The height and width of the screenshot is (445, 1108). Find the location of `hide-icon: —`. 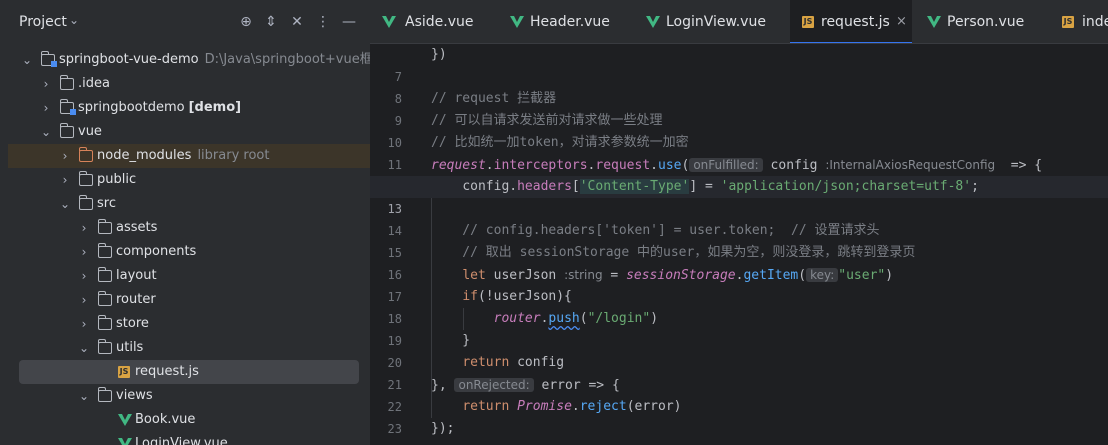

hide-icon: — is located at coordinates (349, 22).